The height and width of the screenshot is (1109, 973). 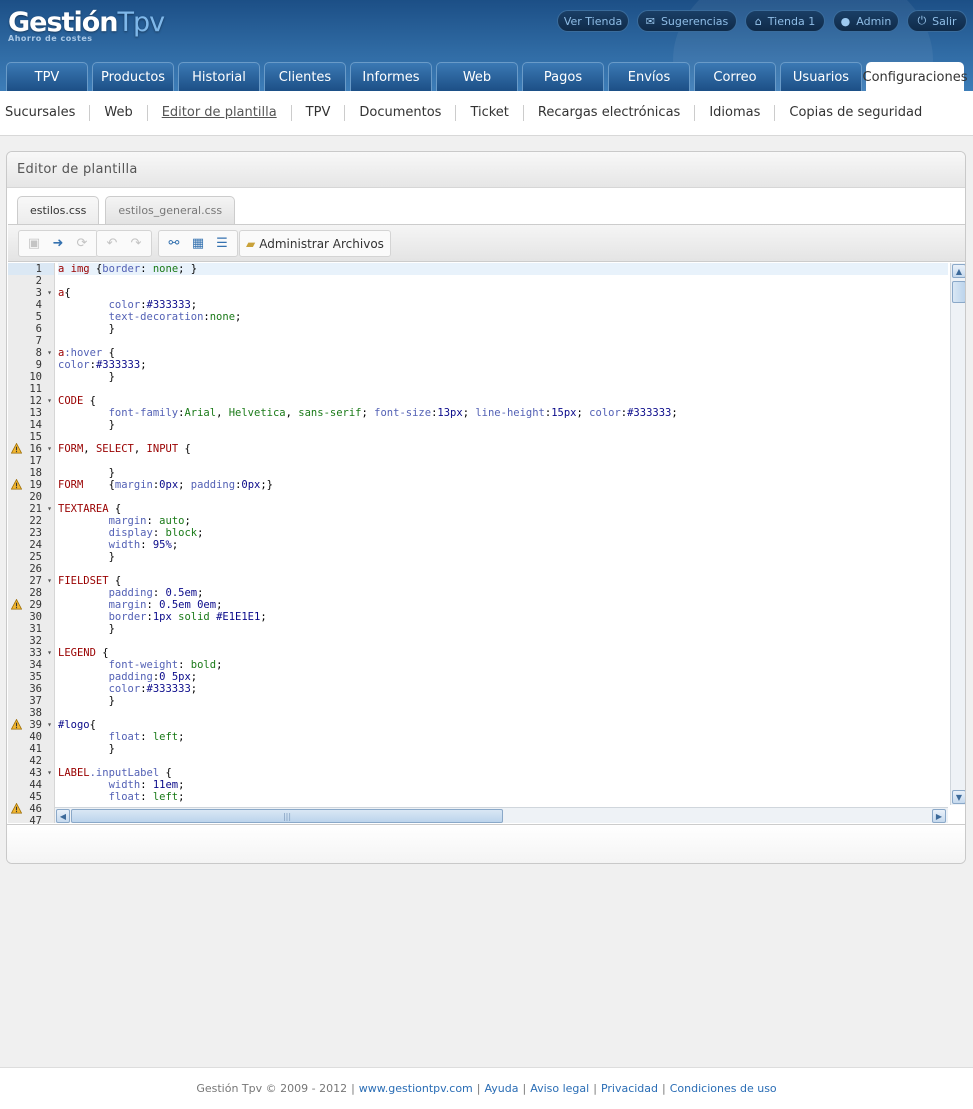 What do you see at coordinates (821, 76) in the screenshot?
I see `tab-usuarios: Usuarios` at bounding box center [821, 76].